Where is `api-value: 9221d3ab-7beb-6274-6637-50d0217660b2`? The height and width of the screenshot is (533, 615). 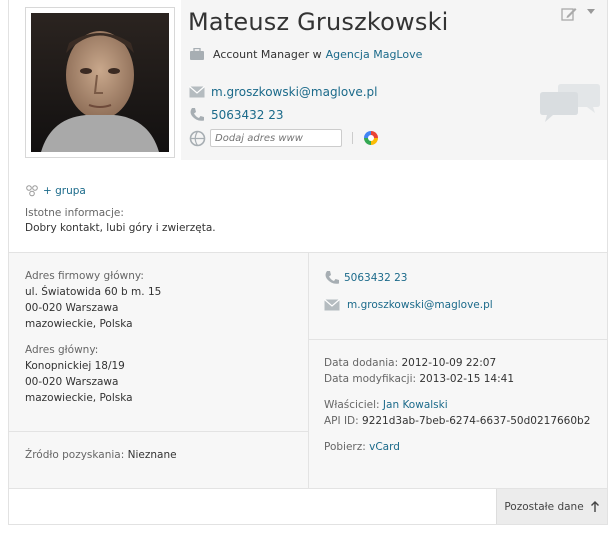
api-value: 9221d3ab-7beb-6274-6637-50d0217660b2 is located at coordinates (476, 421).